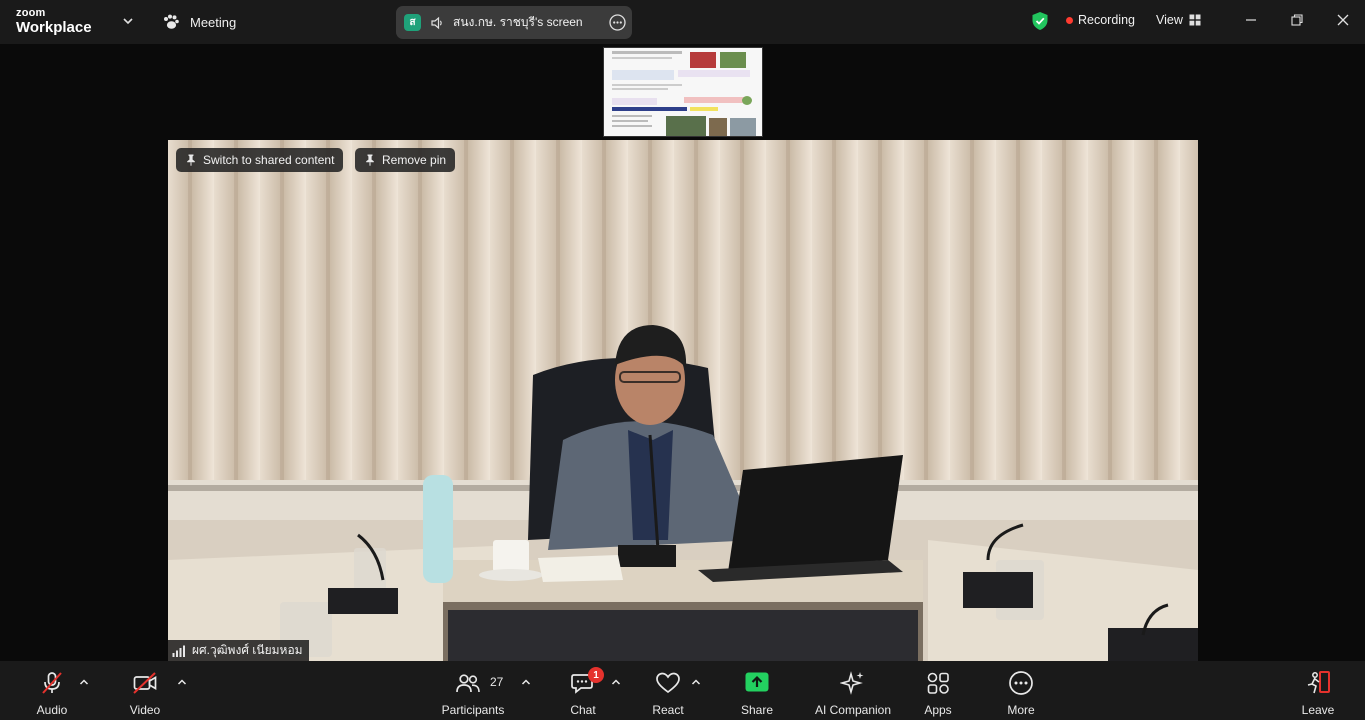 The height and width of the screenshot is (720, 1365). Describe the element at coordinates (52, 683) in the screenshot. I see `muted-microphone-icon` at that location.